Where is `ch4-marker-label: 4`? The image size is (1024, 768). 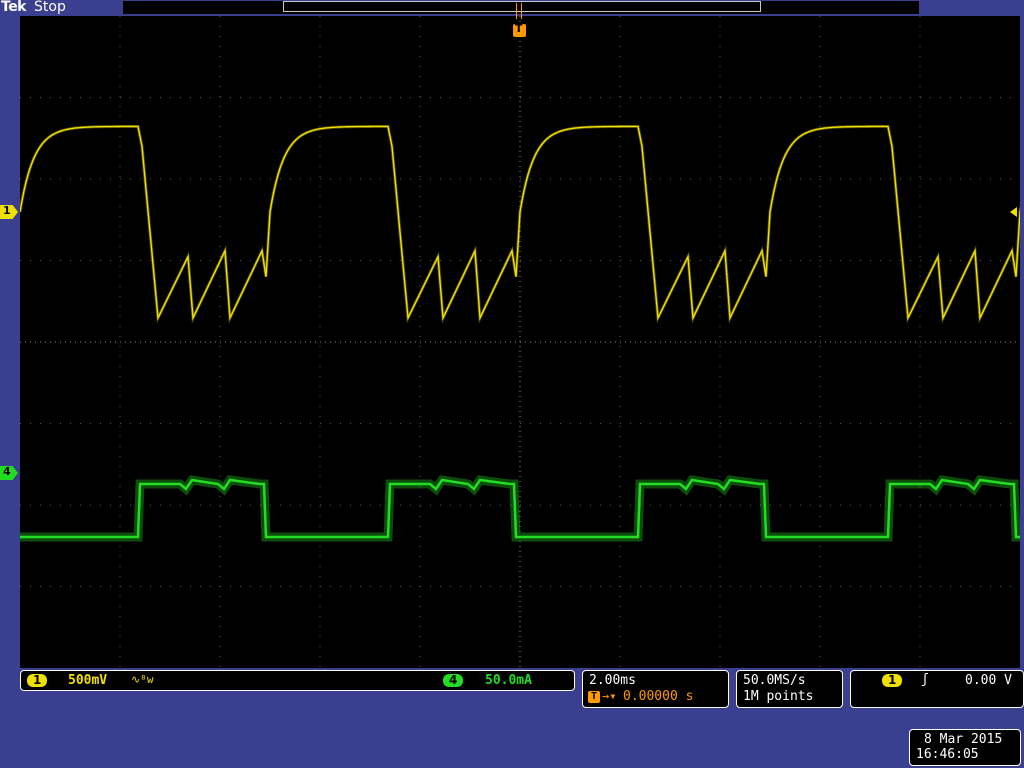 ch4-marker-label: 4 is located at coordinates (7, 471).